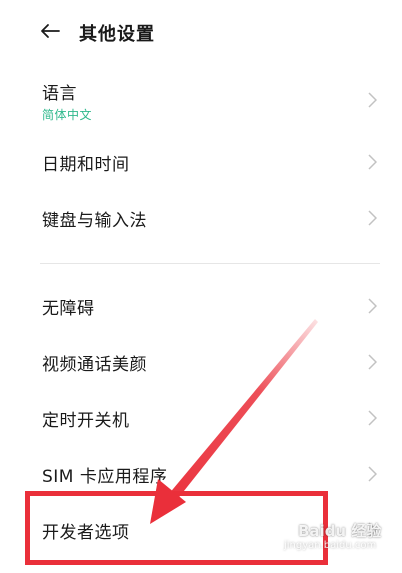  What do you see at coordinates (117, 34) in the screenshot?
I see `page-title: 其他设置` at bounding box center [117, 34].